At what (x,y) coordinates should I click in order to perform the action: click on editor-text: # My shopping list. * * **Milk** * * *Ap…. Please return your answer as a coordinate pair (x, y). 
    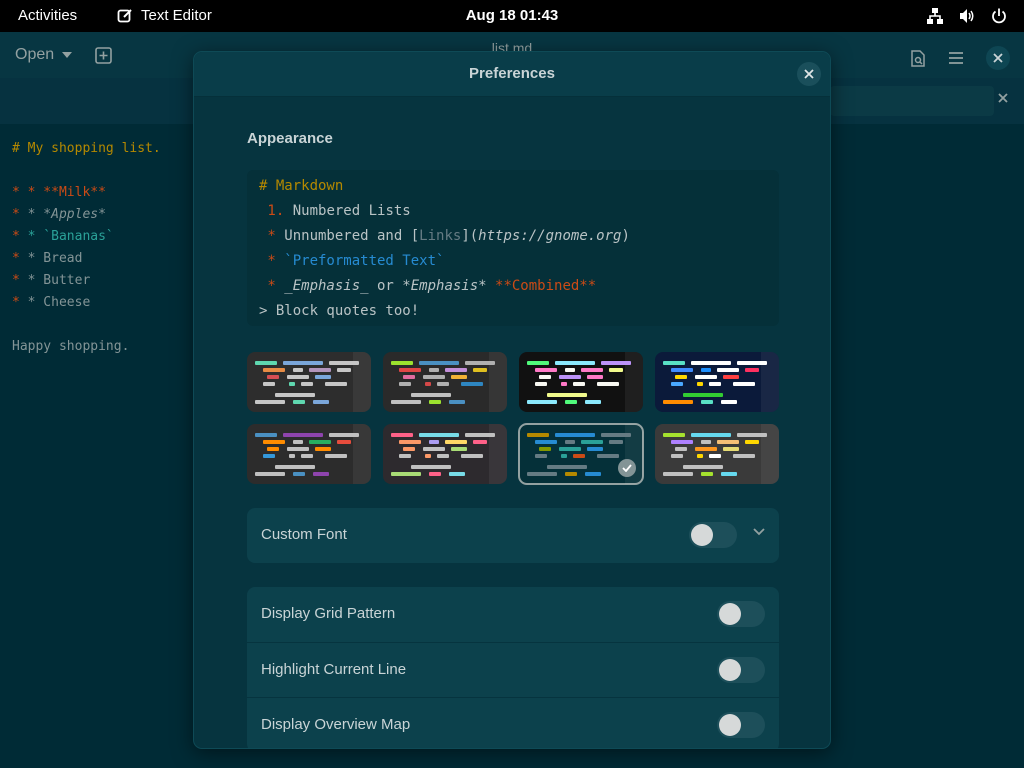
    Looking at the image, I should click on (86, 248).